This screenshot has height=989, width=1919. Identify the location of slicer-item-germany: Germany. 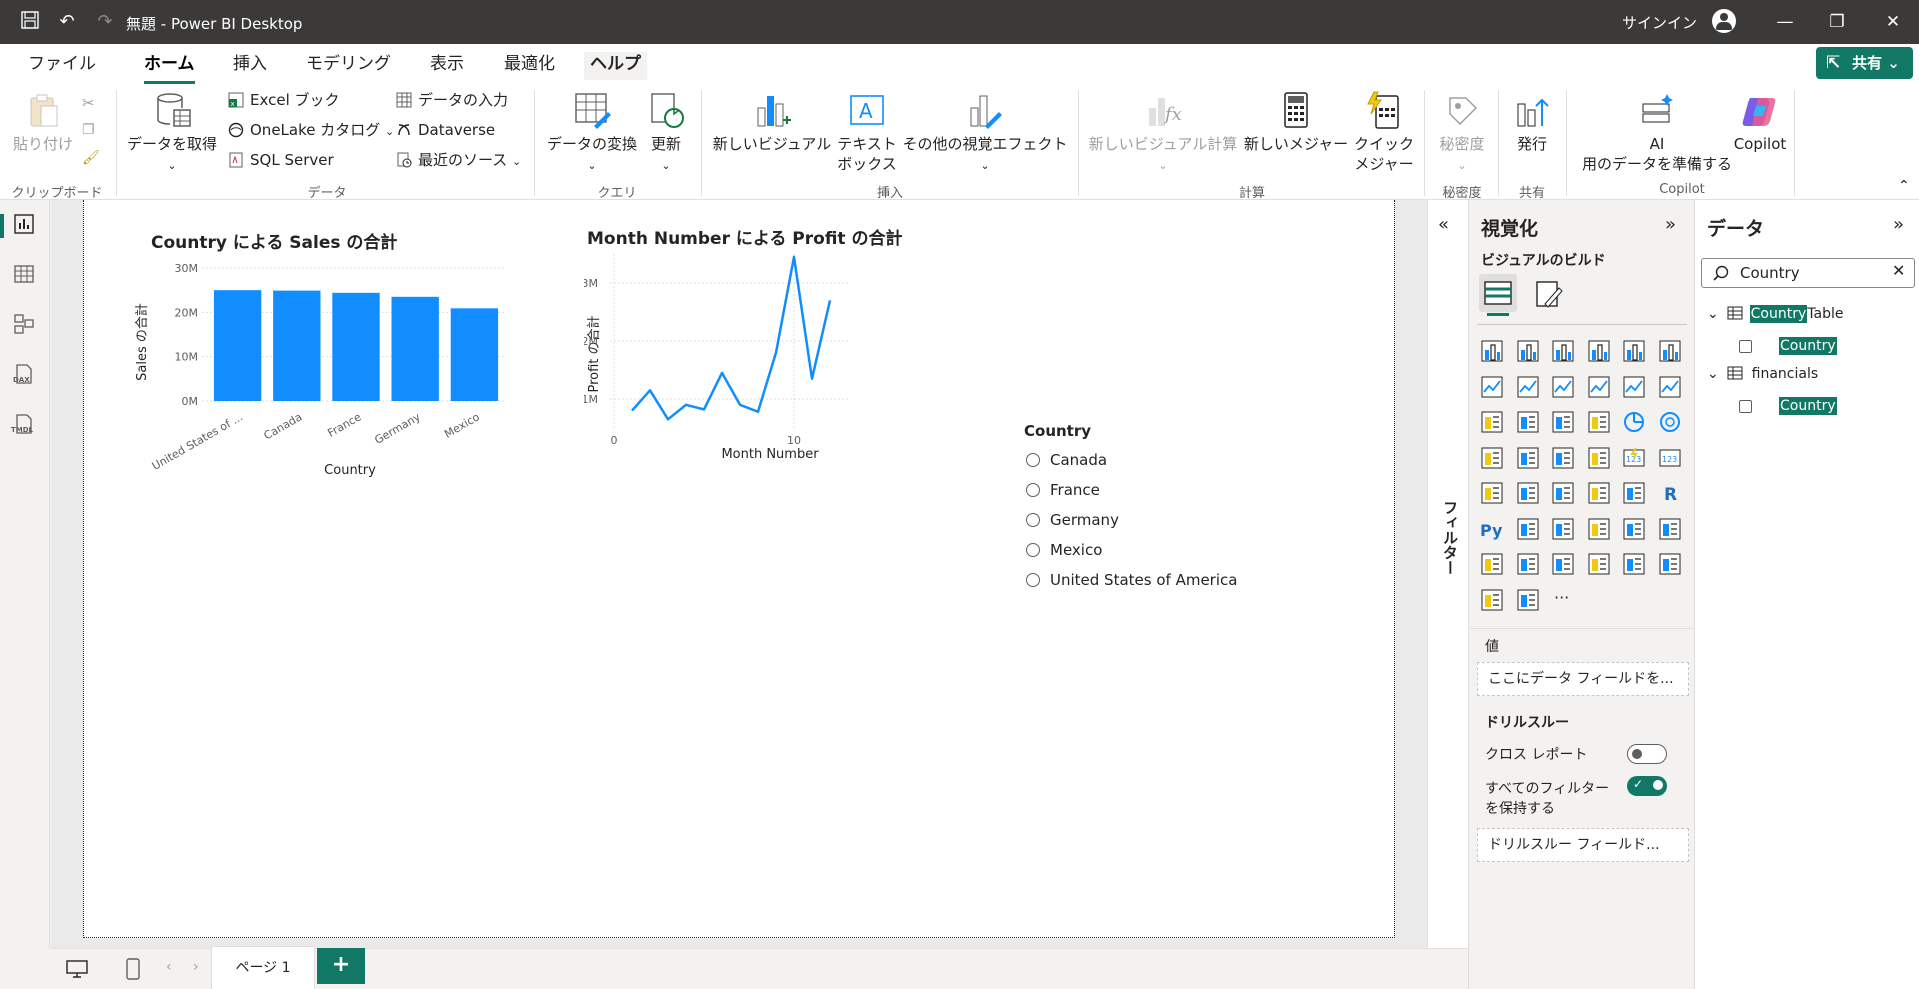
(1144, 523).